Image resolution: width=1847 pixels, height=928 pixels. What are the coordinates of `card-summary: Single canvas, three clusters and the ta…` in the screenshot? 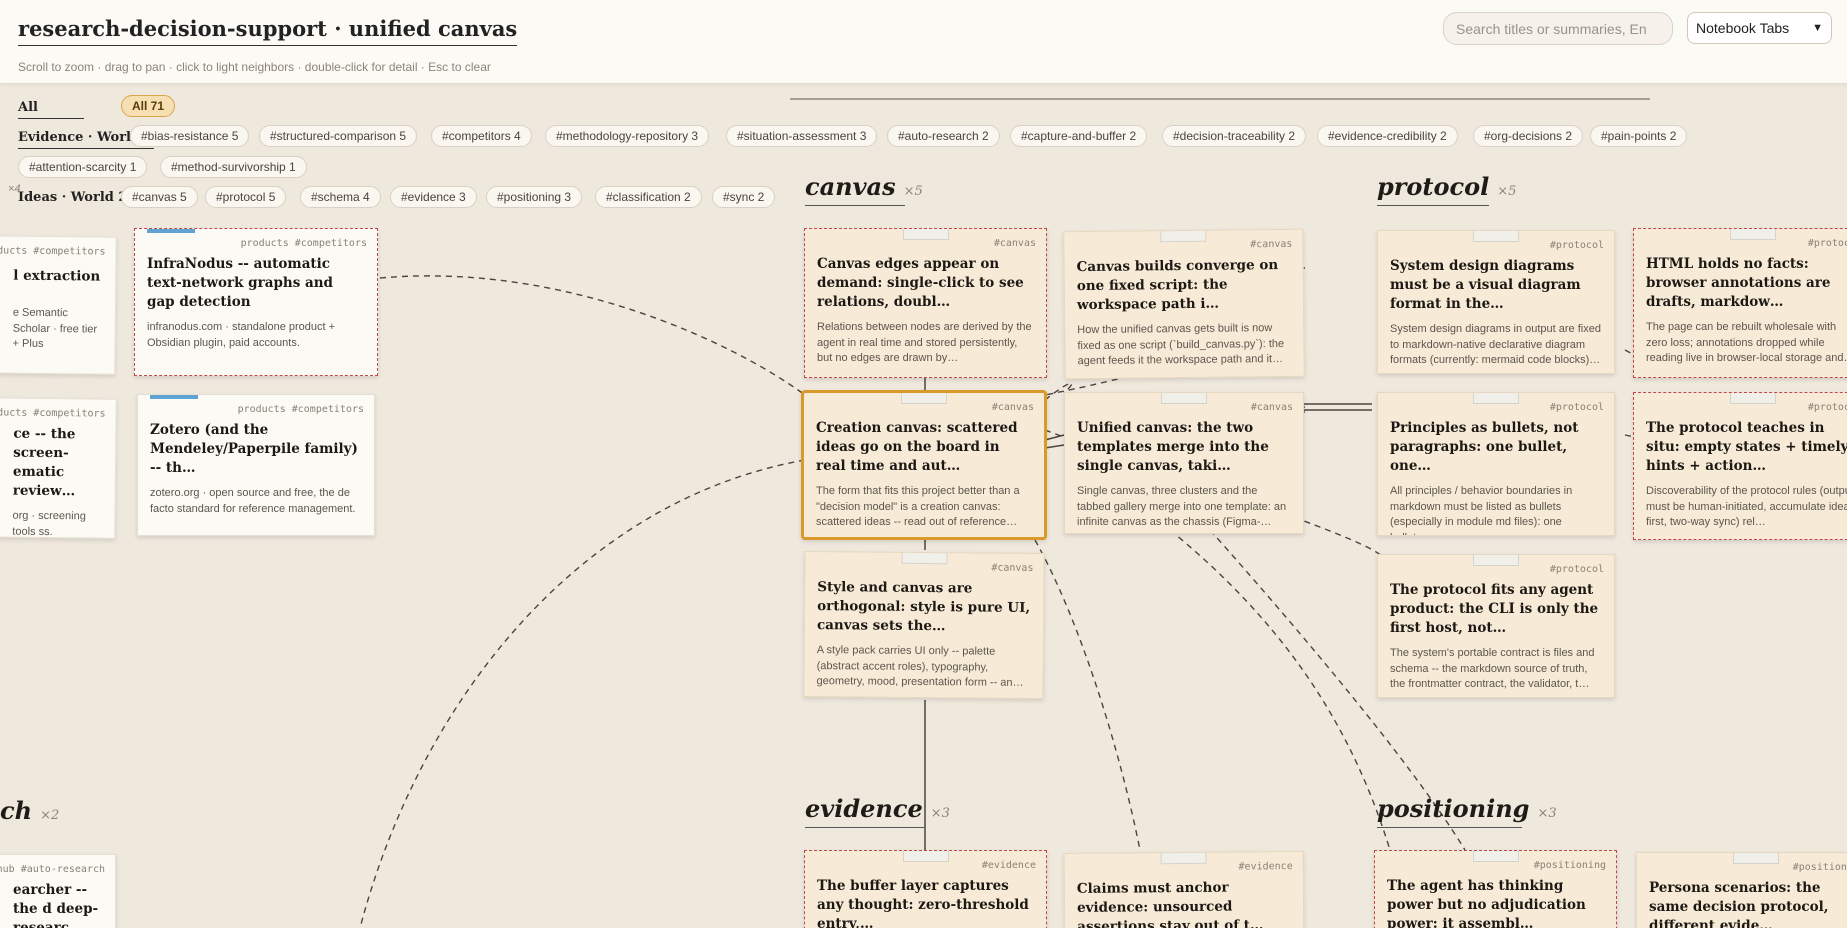 It's located at (1182, 506).